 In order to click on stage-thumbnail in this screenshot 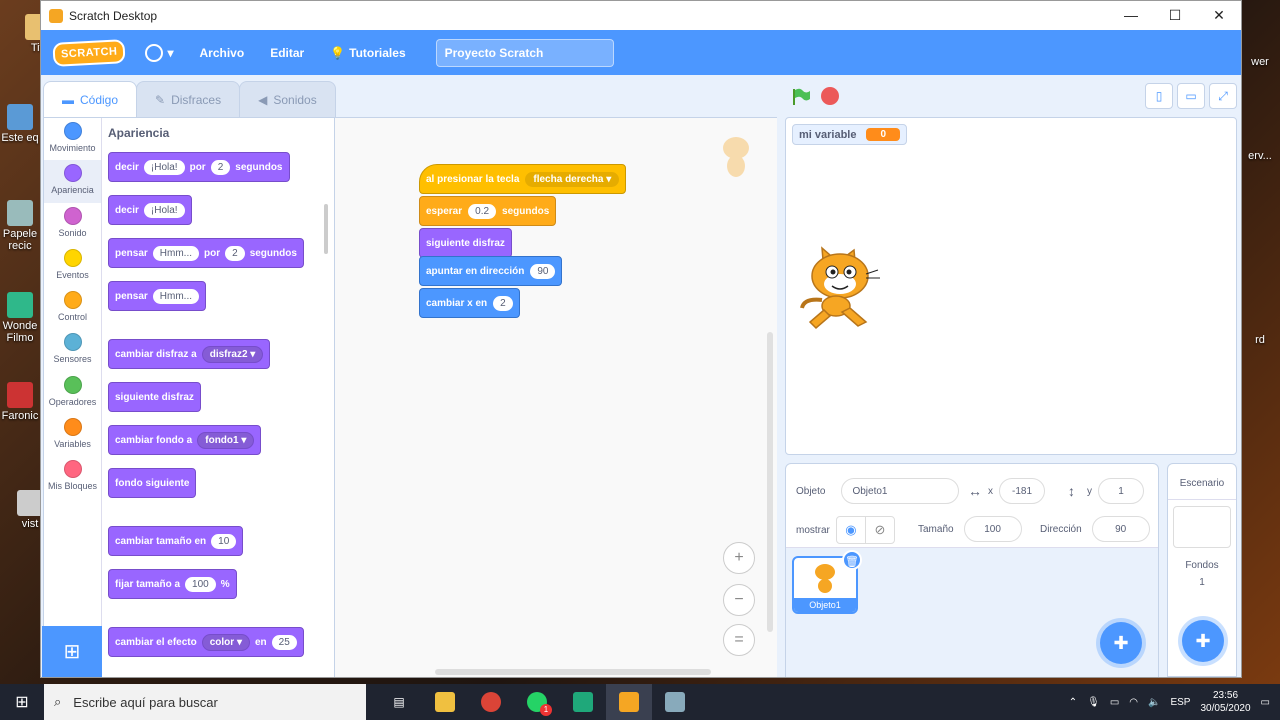, I will do `click(1202, 527)`.